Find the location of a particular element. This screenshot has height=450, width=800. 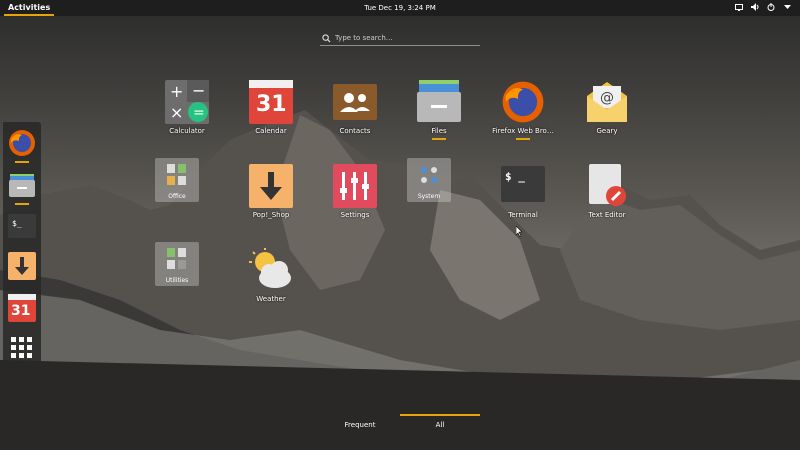

app-folder-office: Office is located at coordinates (177, 193).